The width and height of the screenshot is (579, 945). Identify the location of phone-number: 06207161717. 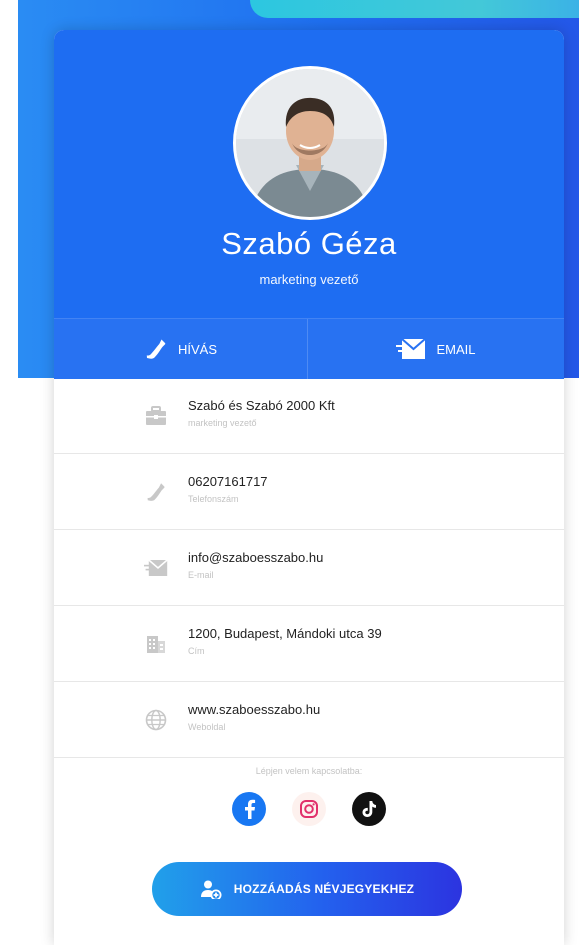
(228, 481).